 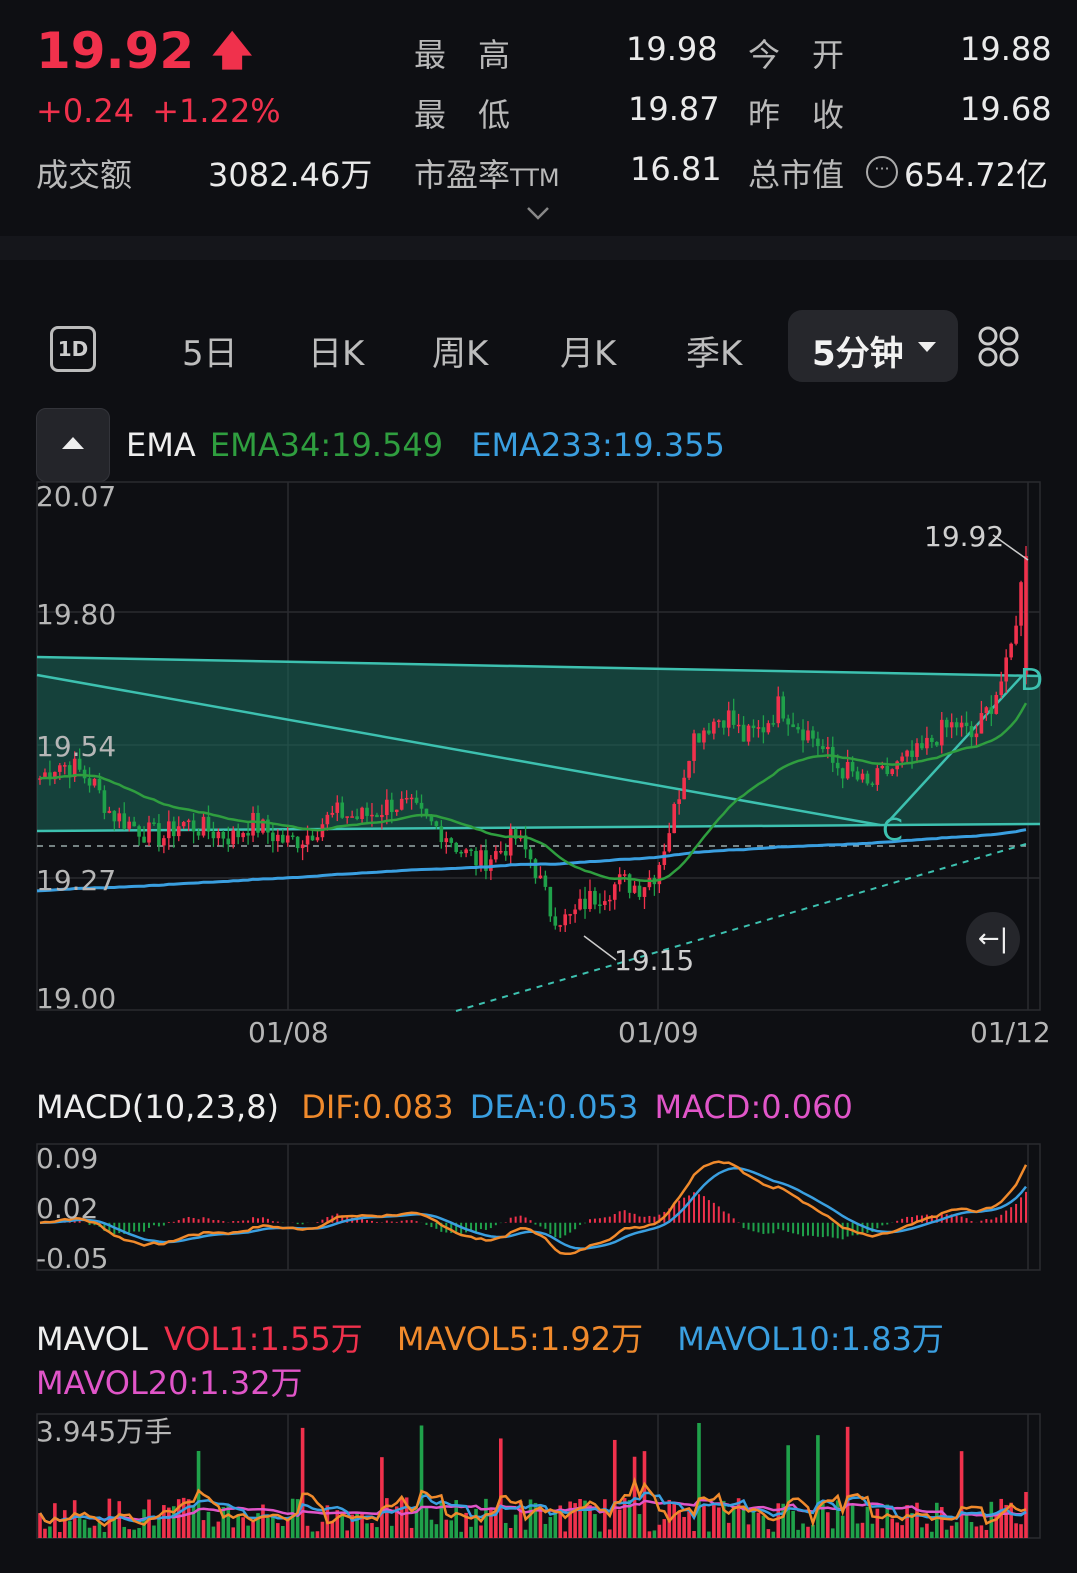 I want to click on date-tick-2: 01/09, so click(x=658, y=1032).